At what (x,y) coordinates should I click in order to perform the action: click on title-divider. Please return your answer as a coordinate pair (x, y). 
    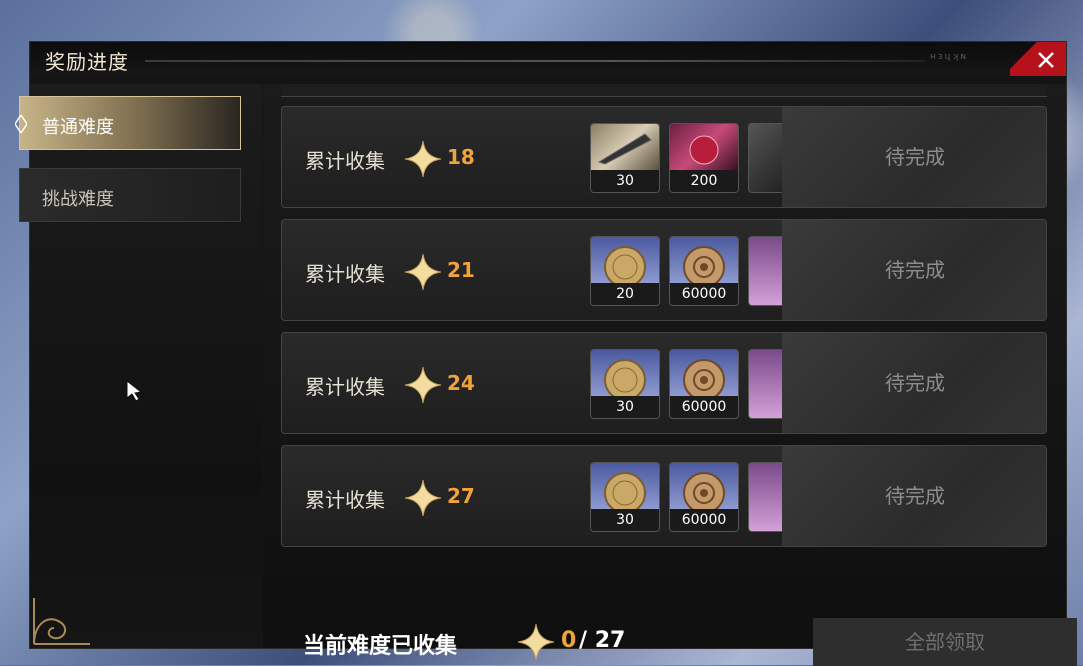
    Looking at the image, I should click on (535, 61).